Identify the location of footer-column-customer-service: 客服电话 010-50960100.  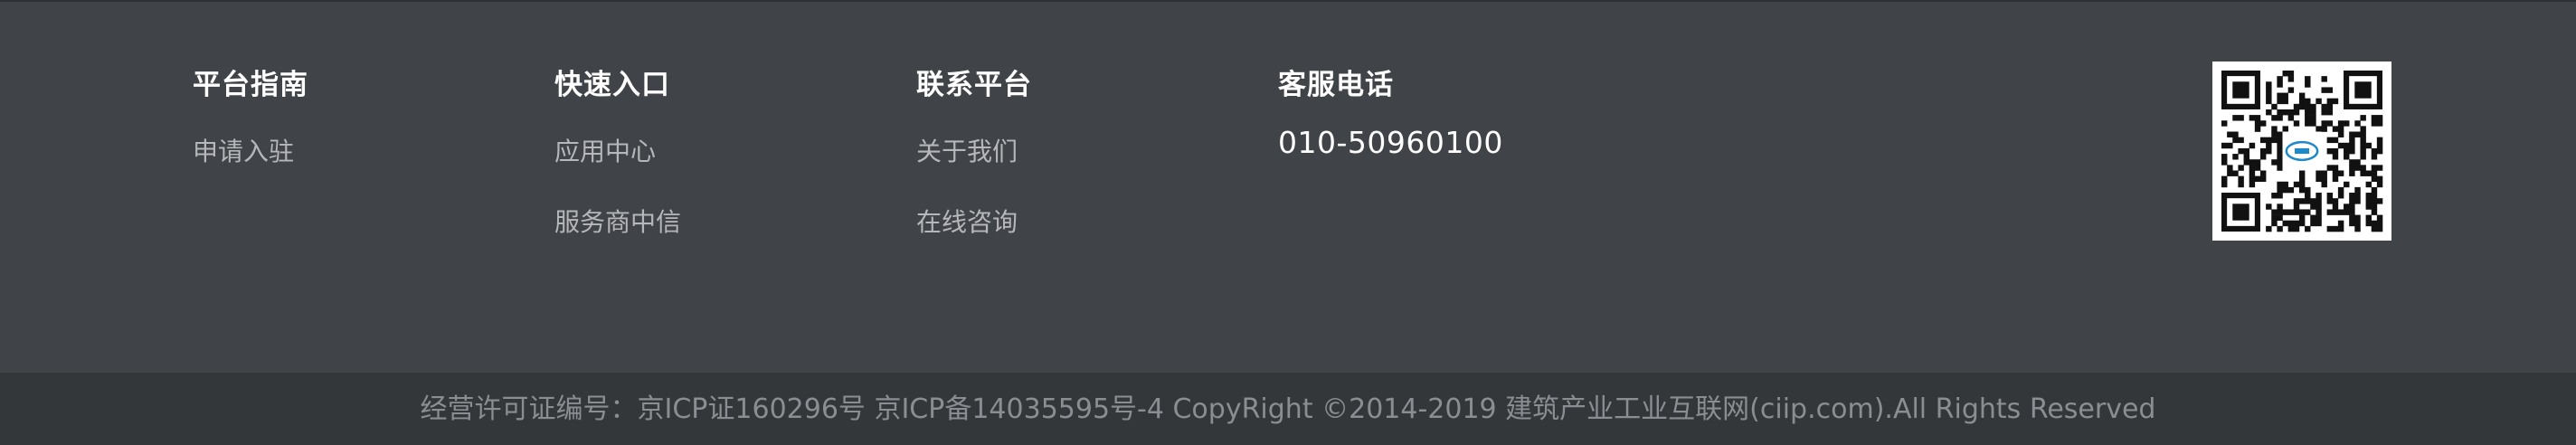
(1390, 114).